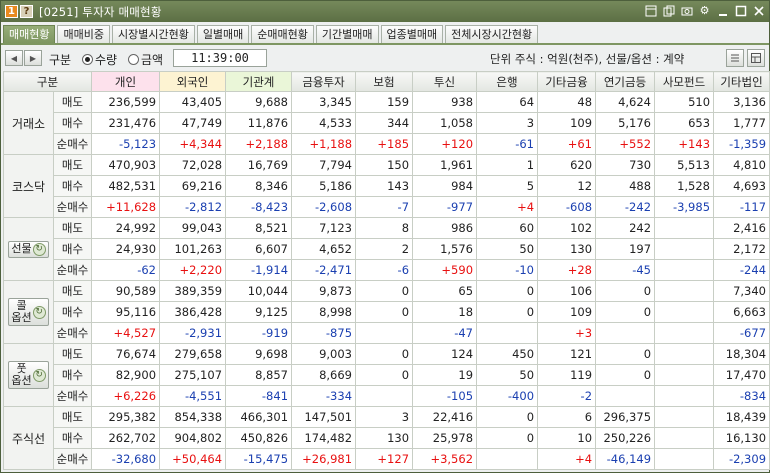 The height and width of the screenshot is (473, 770). What do you see at coordinates (668, 10) in the screenshot?
I see `copy-icon` at bounding box center [668, 10].